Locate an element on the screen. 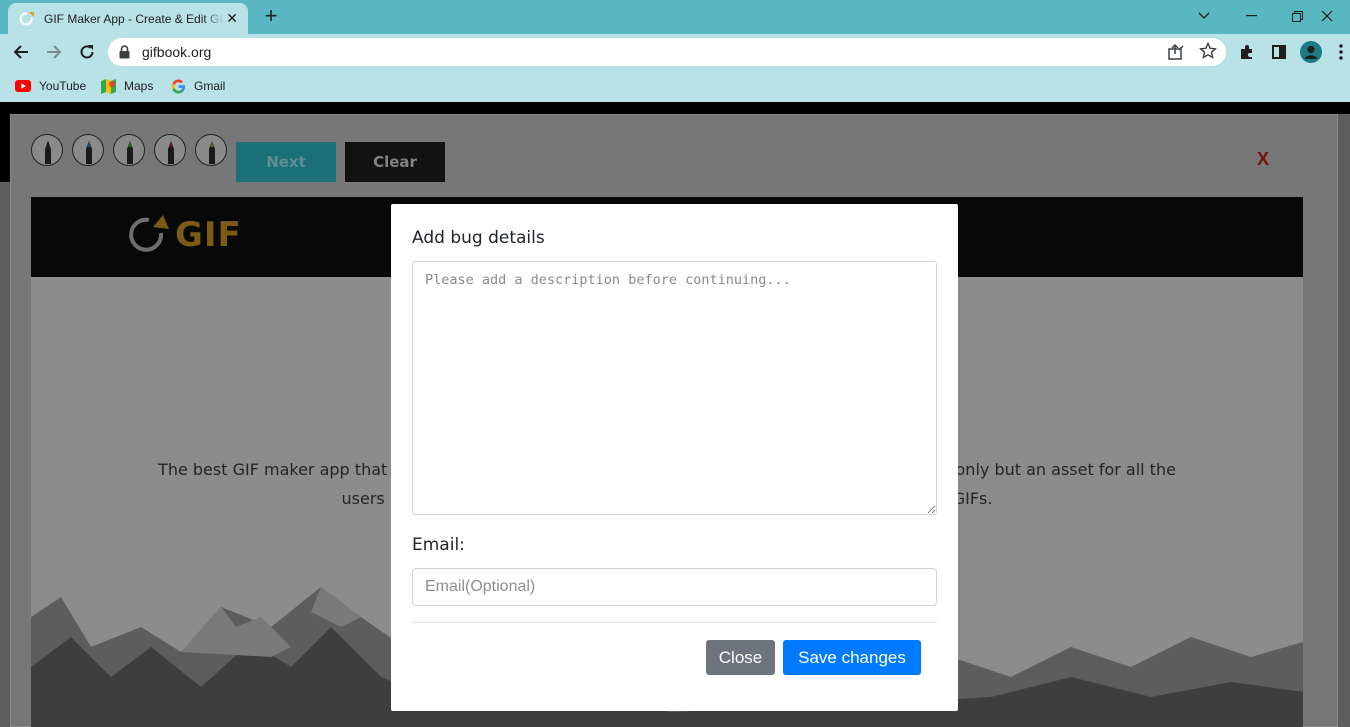  browser-toolbar: gifbook.org is located at coordinates (675, 52).